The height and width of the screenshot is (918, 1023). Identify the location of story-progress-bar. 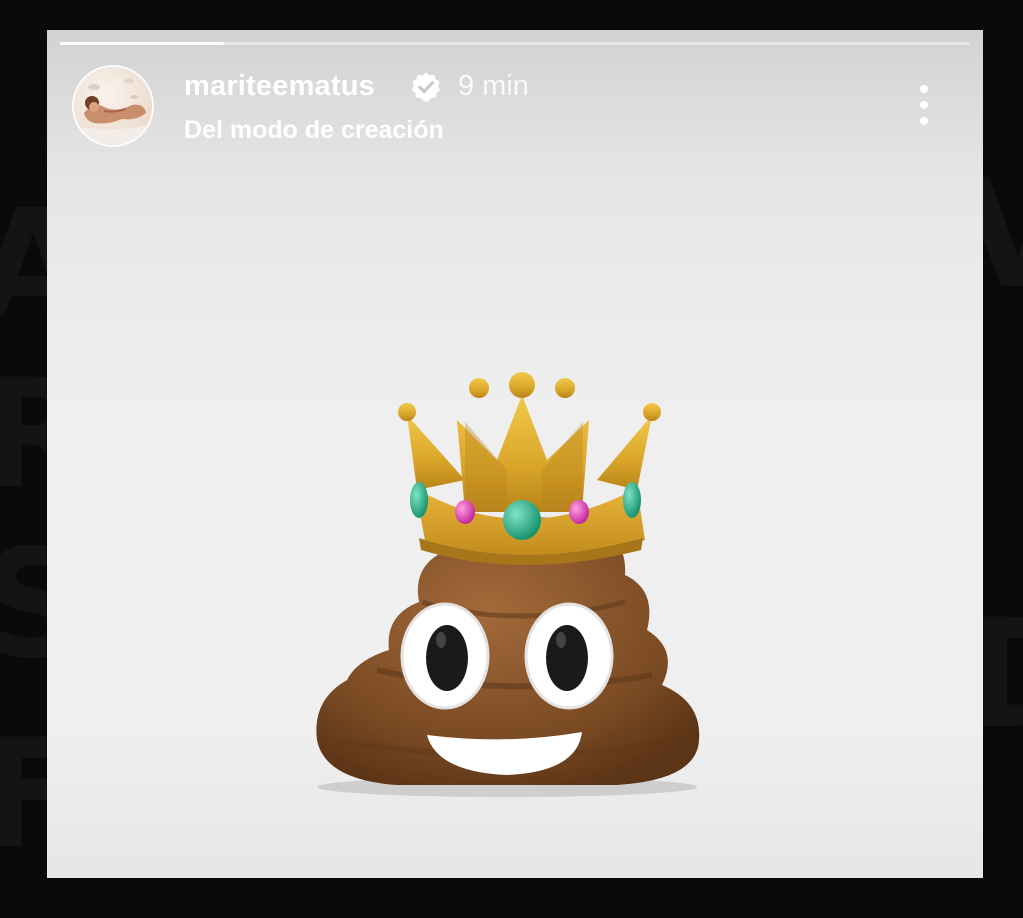
(515, 43).